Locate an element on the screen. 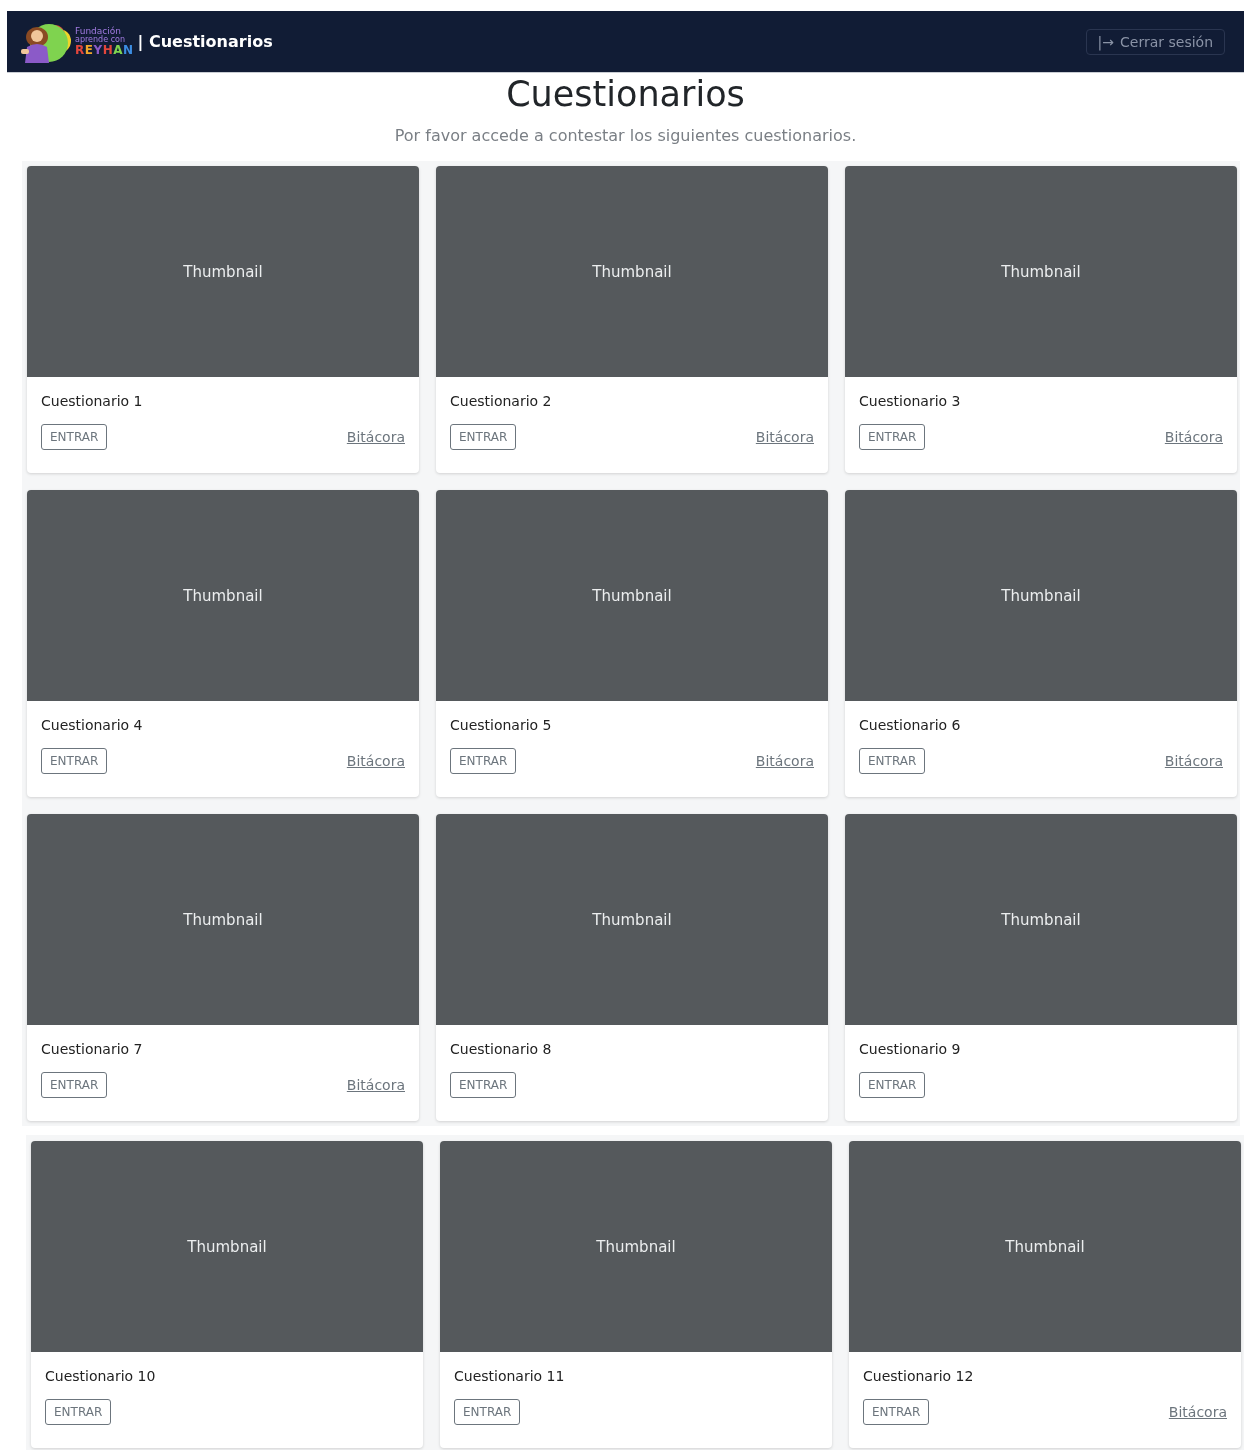 The width and height of the screenshot is (1244, 1450). logout-button: |→ Cerrar sesión is located at coordinates (1155, 41).